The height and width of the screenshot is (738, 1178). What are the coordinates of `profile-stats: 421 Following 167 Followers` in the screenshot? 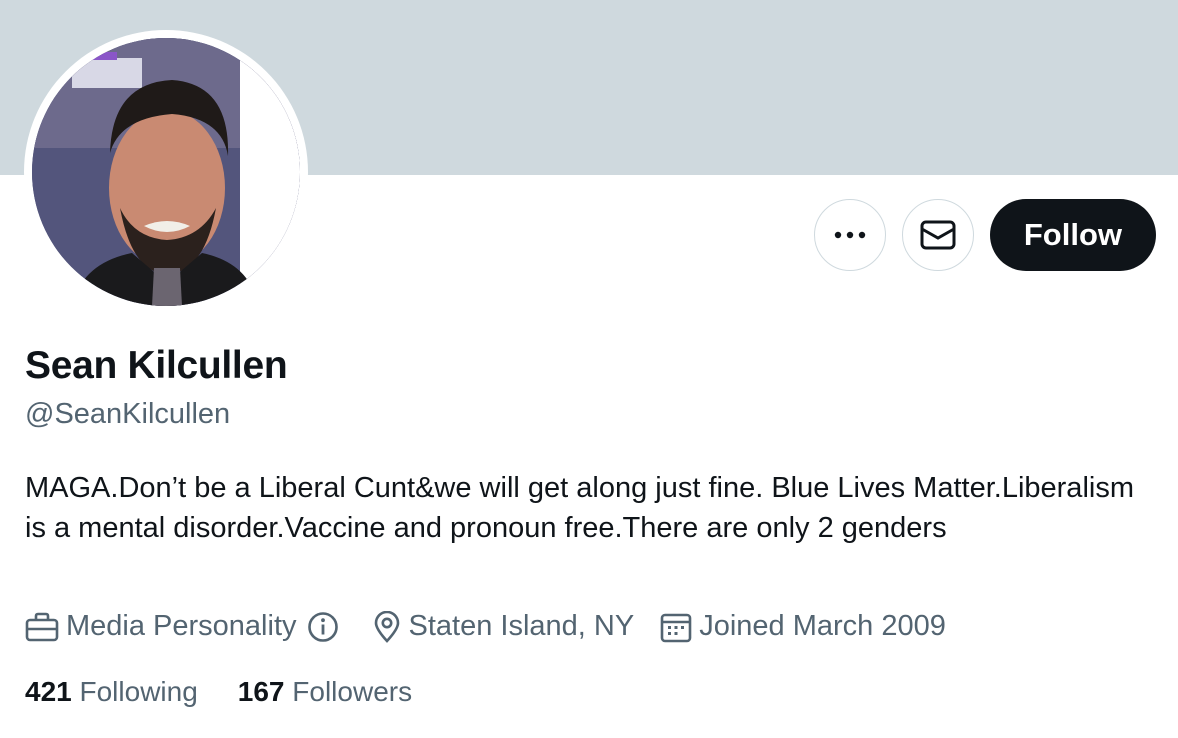 It's located at (238, 692).